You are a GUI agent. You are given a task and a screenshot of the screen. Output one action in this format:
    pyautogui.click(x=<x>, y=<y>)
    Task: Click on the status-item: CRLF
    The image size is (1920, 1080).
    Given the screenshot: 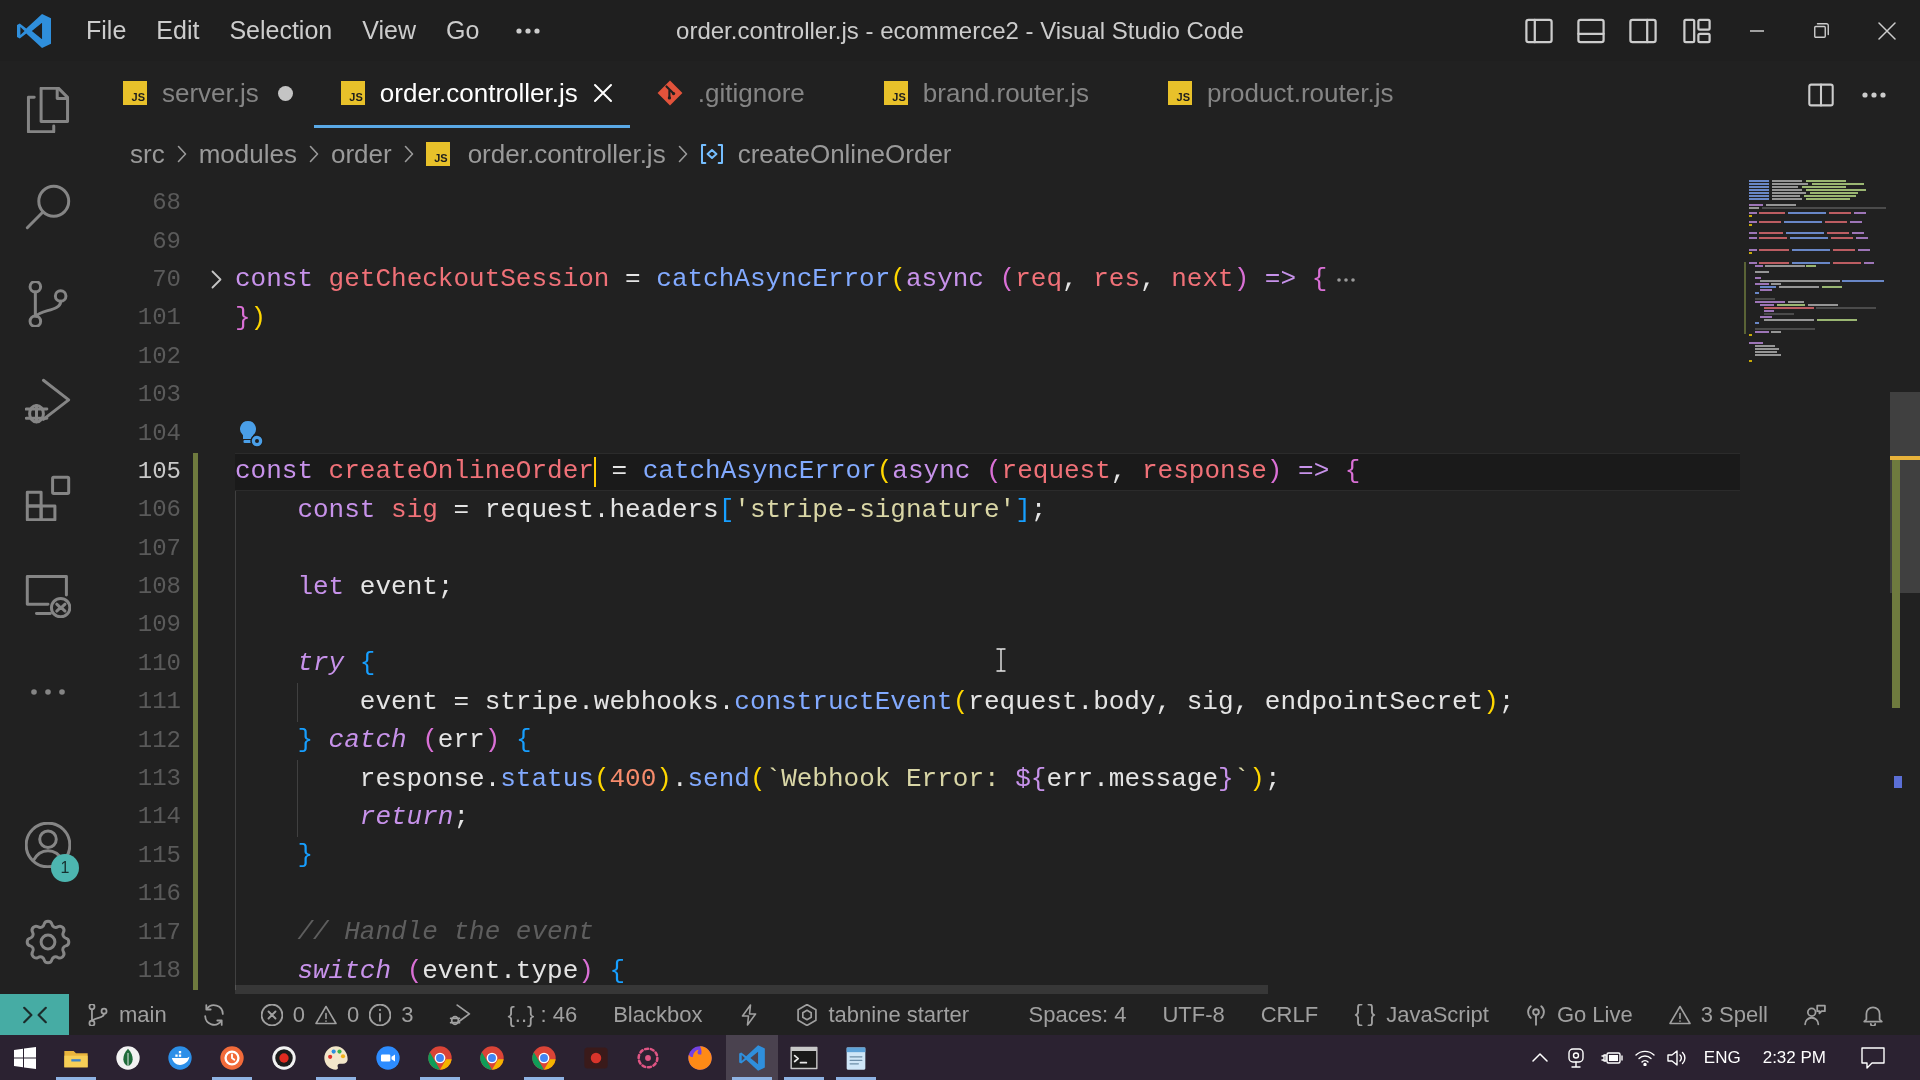 What is the action you would take?
    pyautogui.click(x=1289, y=1014)
    